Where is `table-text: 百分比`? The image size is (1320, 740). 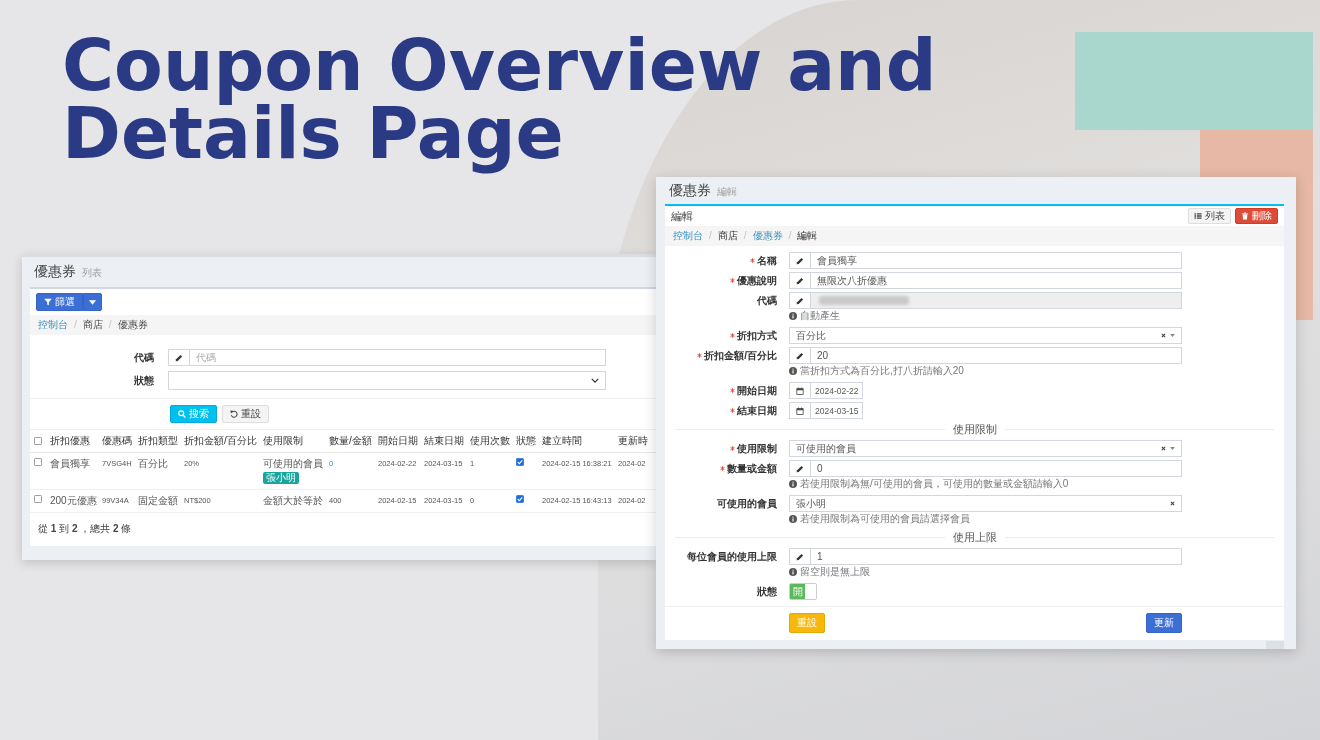
table-text: 百分比 is located at coordinates (153, 464).